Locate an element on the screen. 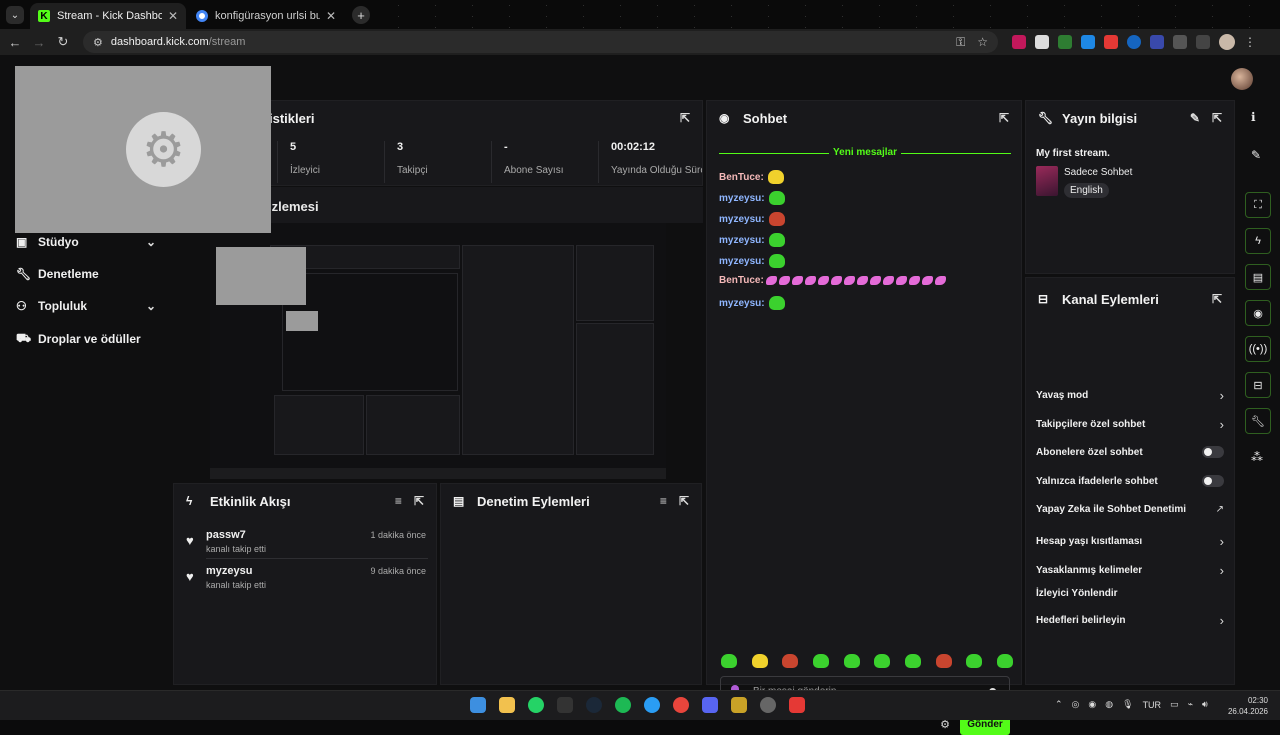 The width and height of the screenshot is (1280, 735). channel-action-item: Hedefleri belirleyin › is located at coordinates (1130, 620).